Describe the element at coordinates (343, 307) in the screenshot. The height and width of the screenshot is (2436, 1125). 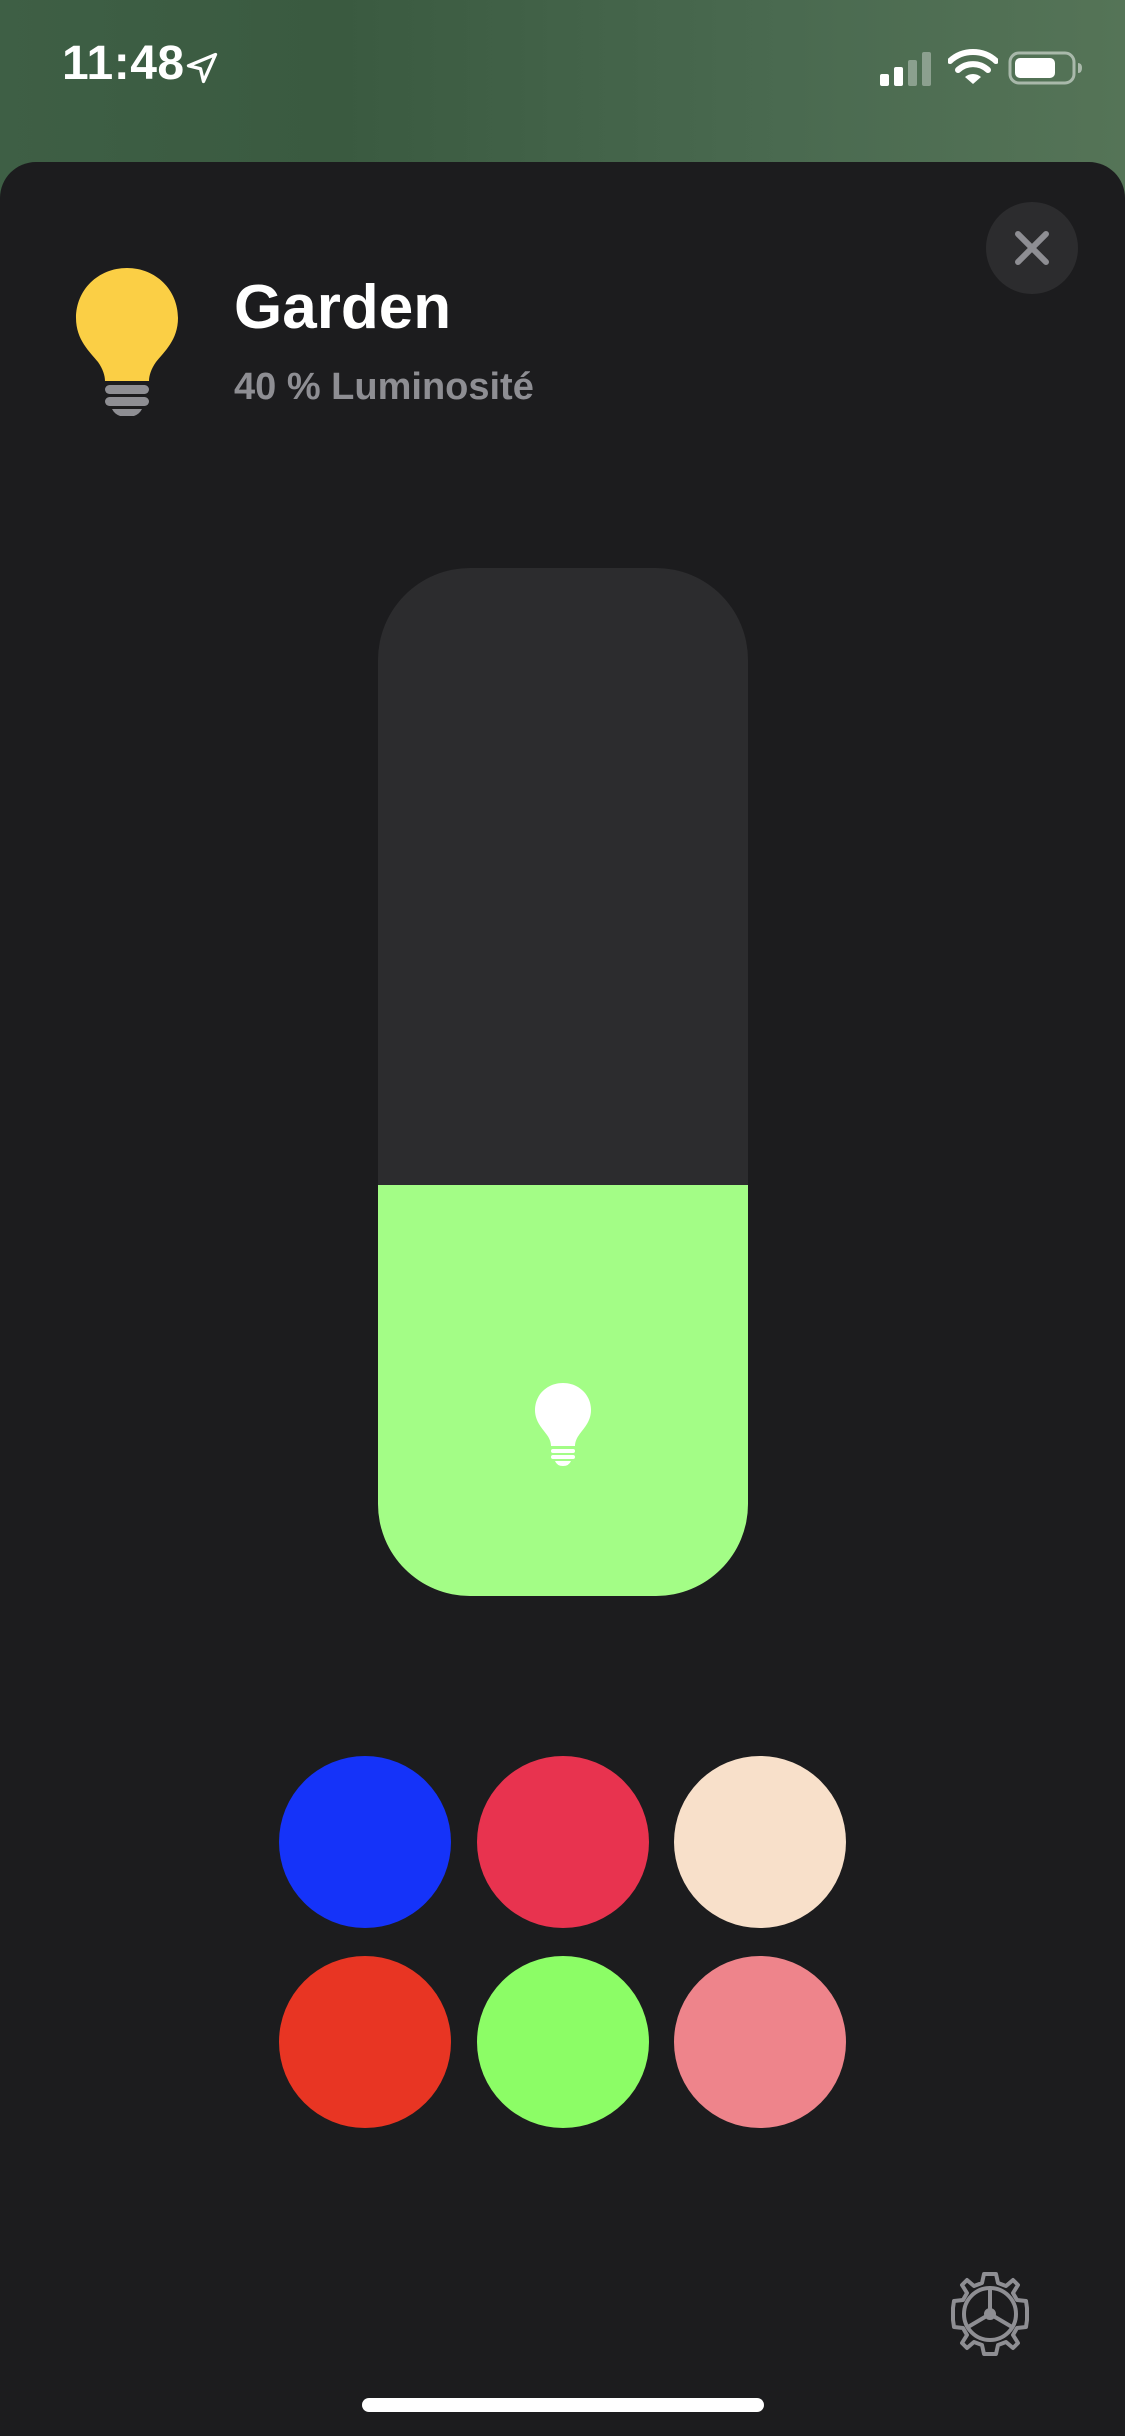
I see `accessory-name: Garden` at that location.